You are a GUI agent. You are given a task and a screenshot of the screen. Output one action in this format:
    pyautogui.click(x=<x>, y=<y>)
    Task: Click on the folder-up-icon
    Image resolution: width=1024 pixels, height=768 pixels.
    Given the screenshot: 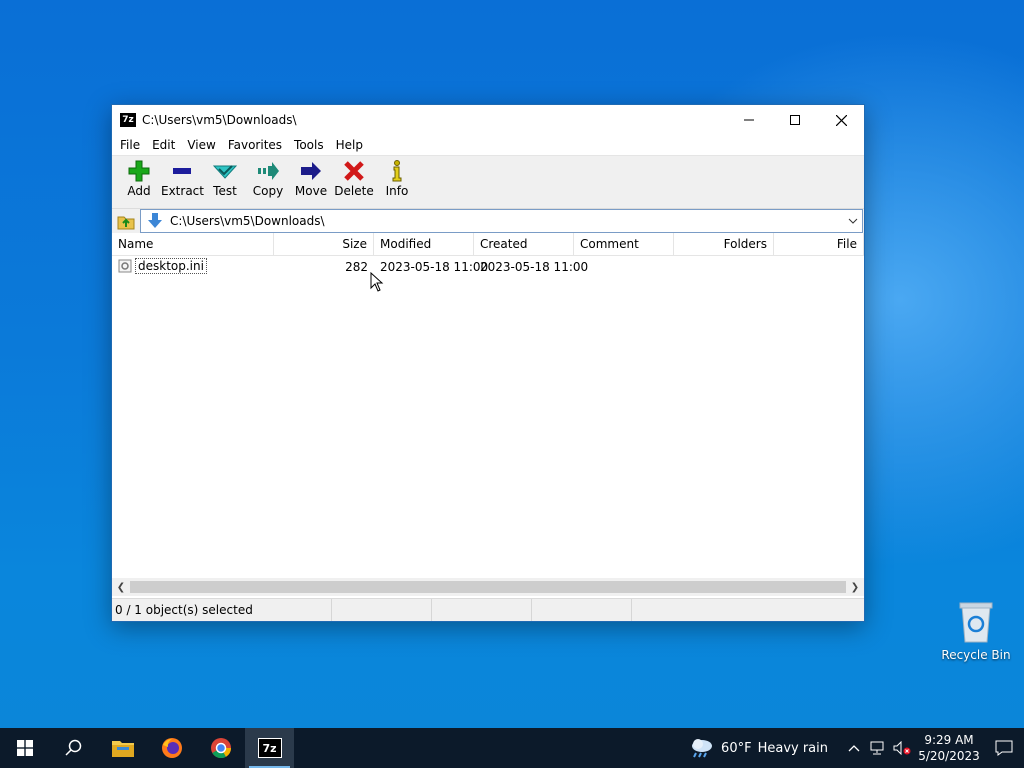 What is the action you would take?
    pyautogui.click(x=126, y=223)
    